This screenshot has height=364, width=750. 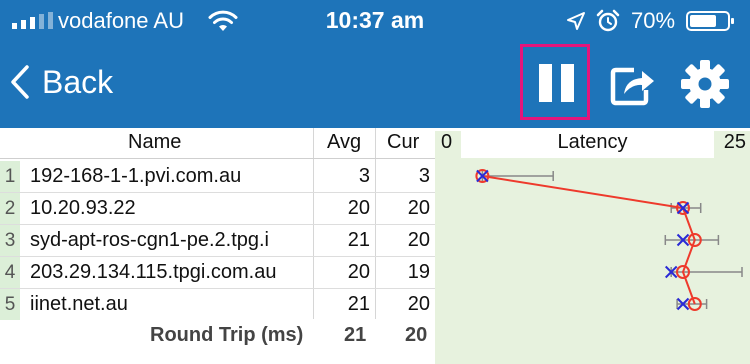 What do you see at coordinates (10, 304) in the screenshot?
I see `row-index: 5` at bounding box center [10, 304].